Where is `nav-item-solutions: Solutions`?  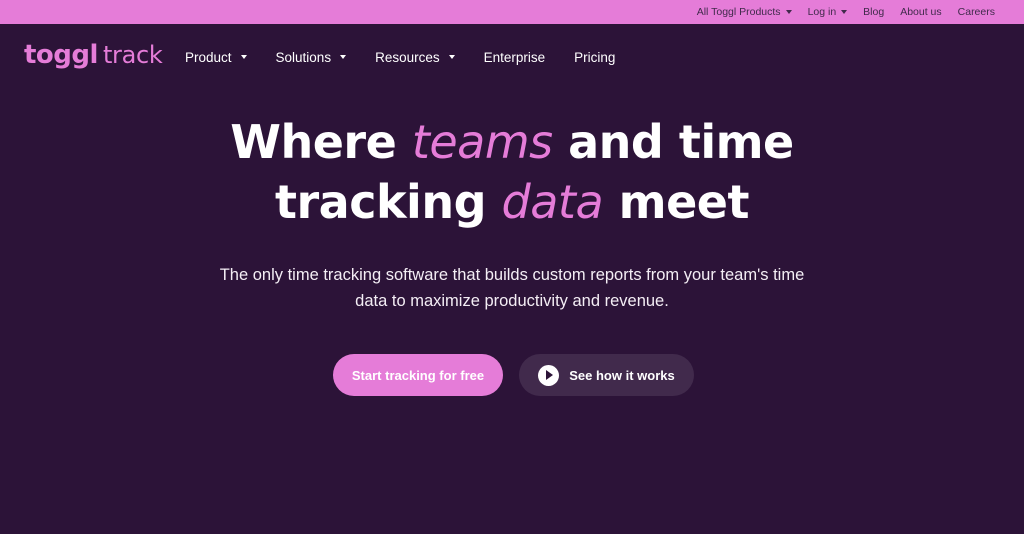 nav-item-solutions: Solutions is located at coordinates (311, 57).